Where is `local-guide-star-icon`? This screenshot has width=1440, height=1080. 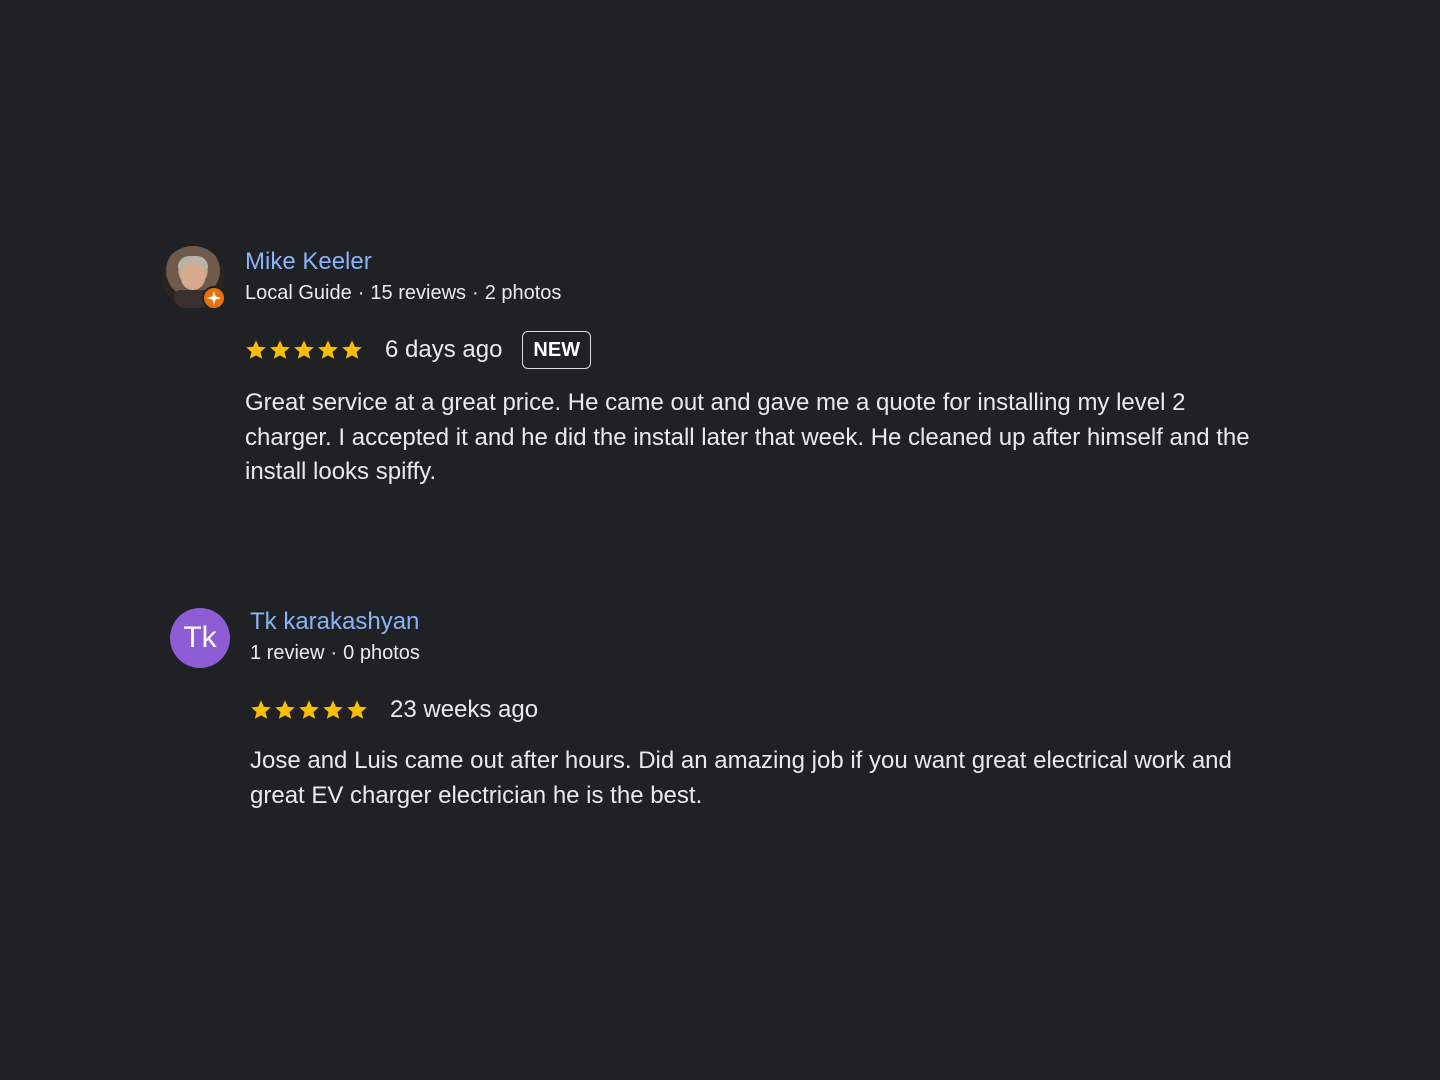 local-guide-star-icon is located at coordinates (214, 298).